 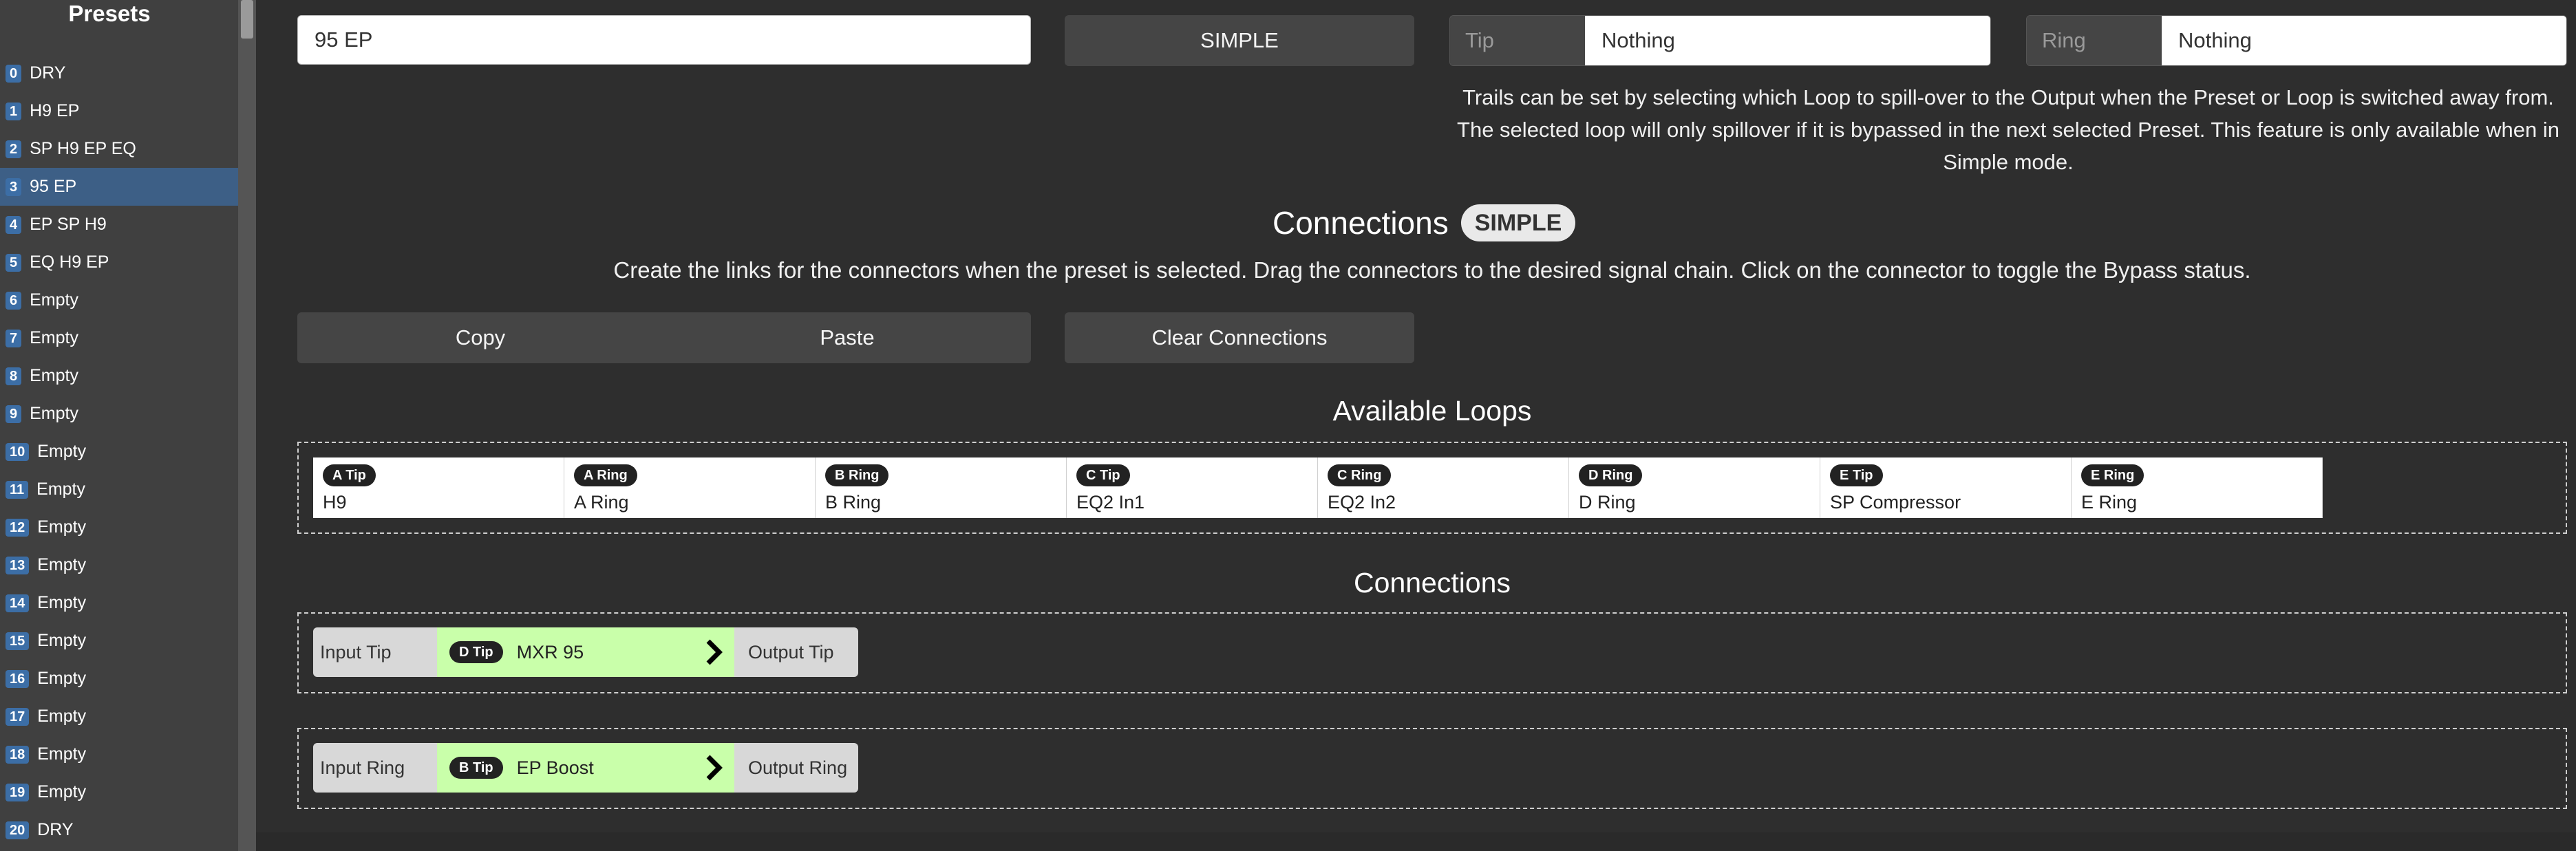 What do you see at coordinates (690, 487) in the screenshot?
I see `loop-connector: A Ring A Ring` at bounding box center [690, 487].